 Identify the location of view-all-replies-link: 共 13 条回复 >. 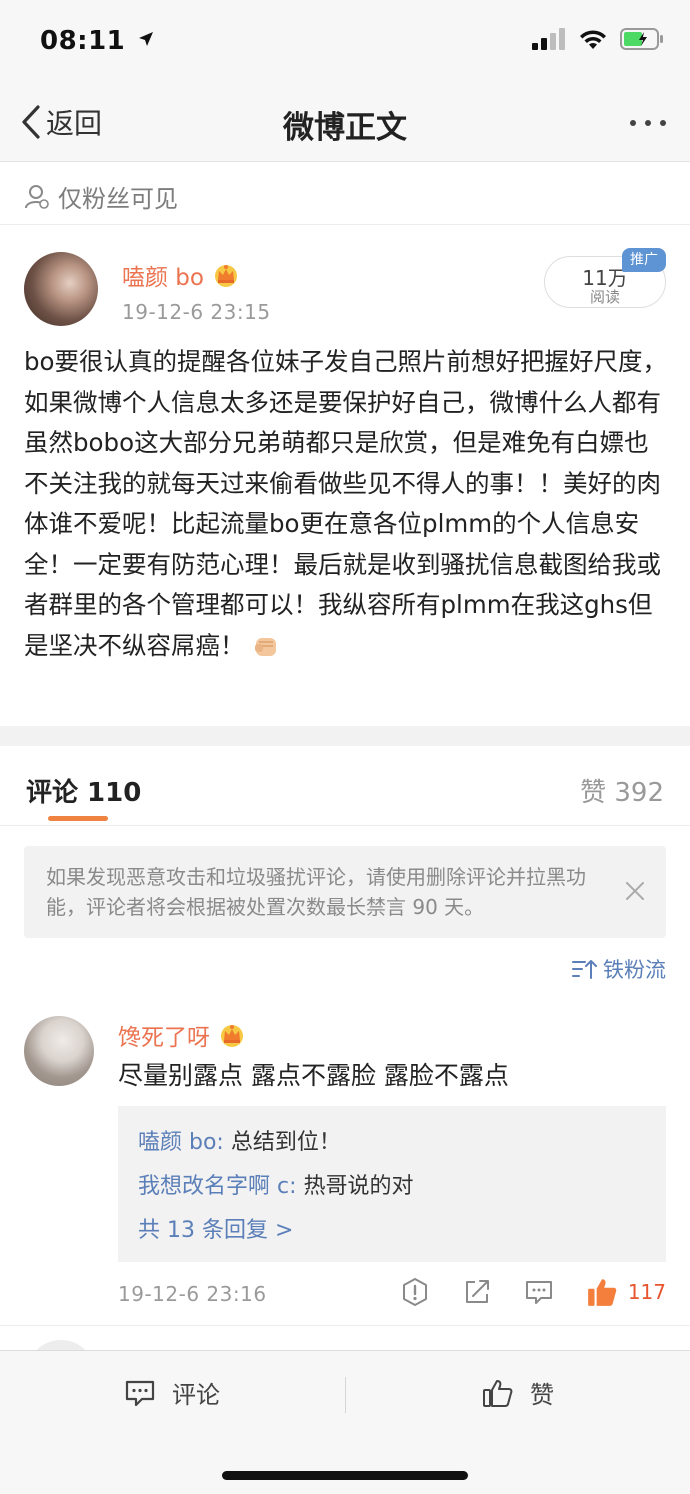
(215, 1228).